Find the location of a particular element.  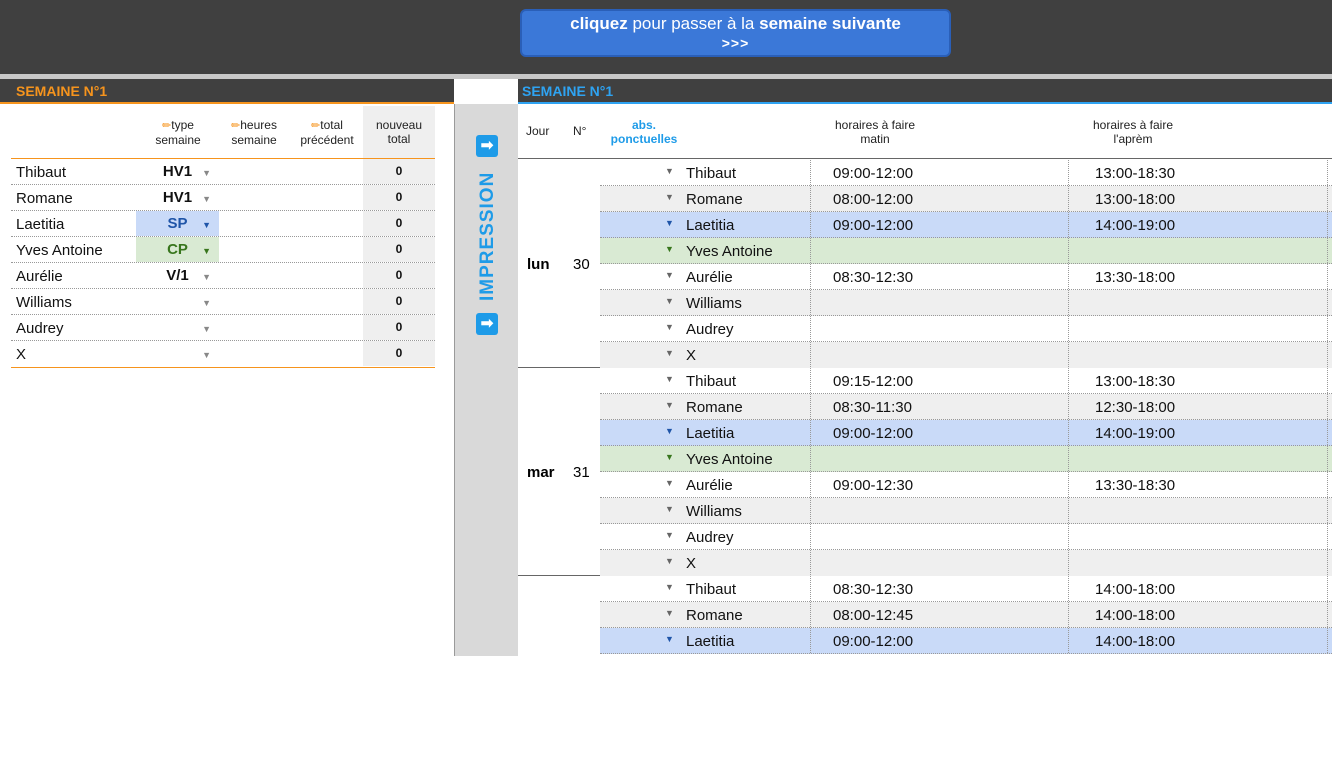

list-item: Thibaut HV1 ▼ 0 is located at coordinates (223, 172).